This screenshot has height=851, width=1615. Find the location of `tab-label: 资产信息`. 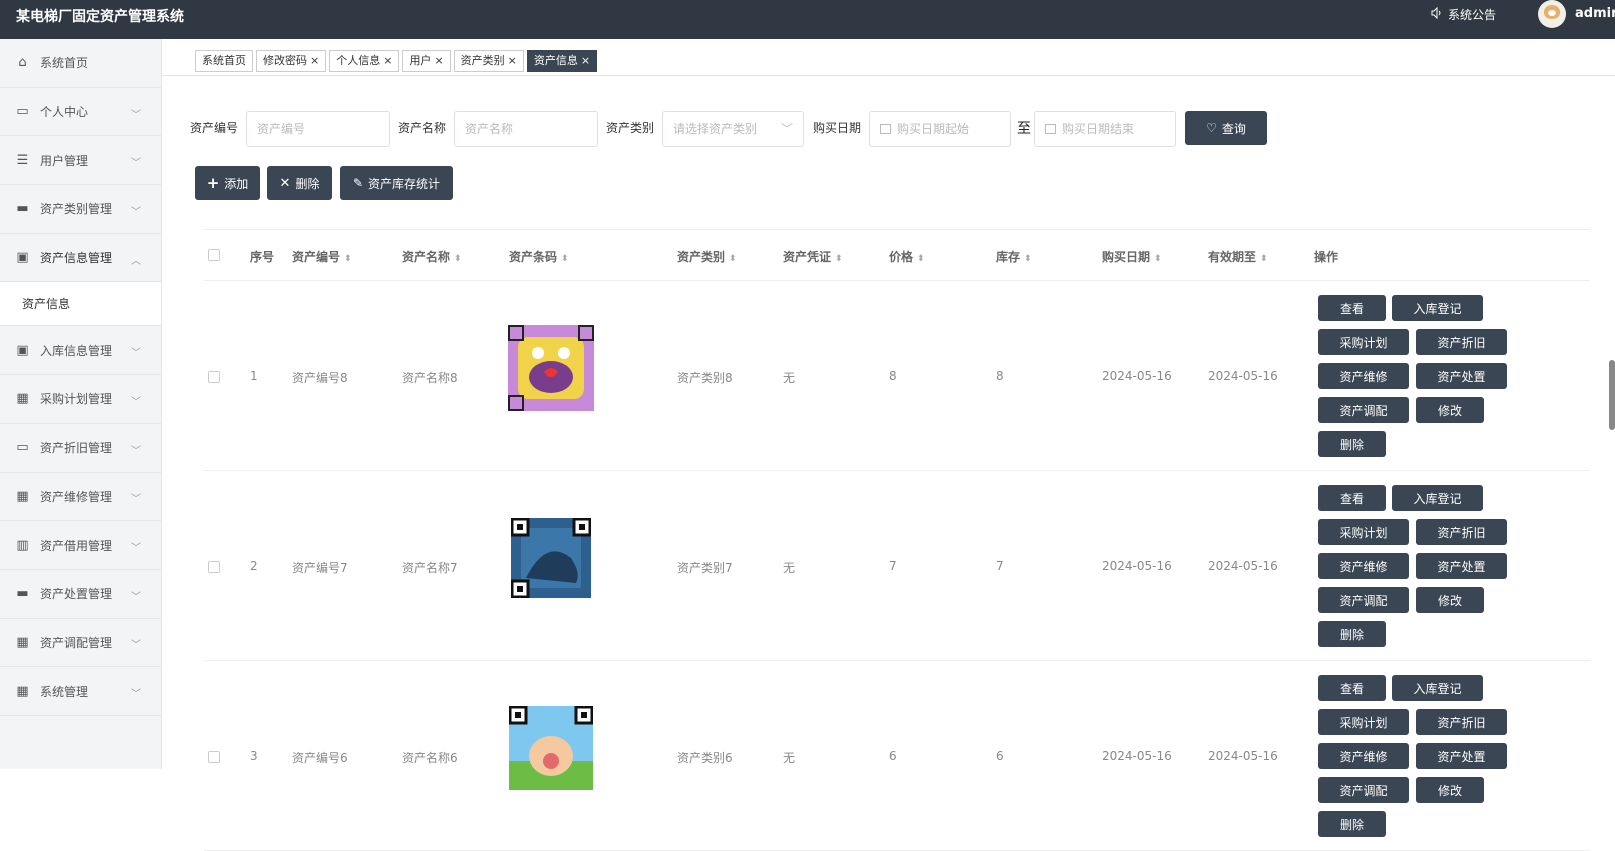

tab-label: 资产信息 is located at coordinates (555, 60).